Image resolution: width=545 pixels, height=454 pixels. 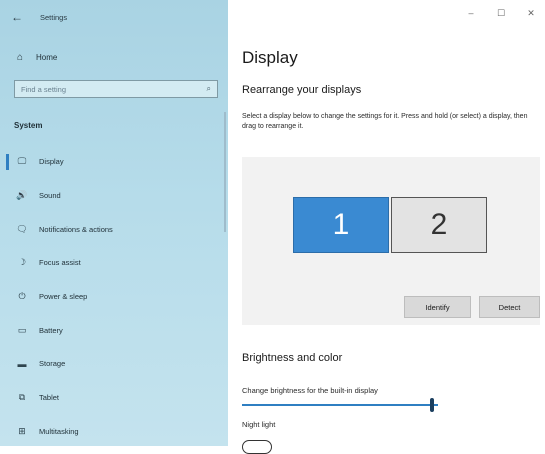 What do you see at coordinates (509, 307) in the screenshot?
I see `detect-button: Detect` at bounding box center [509, 307].